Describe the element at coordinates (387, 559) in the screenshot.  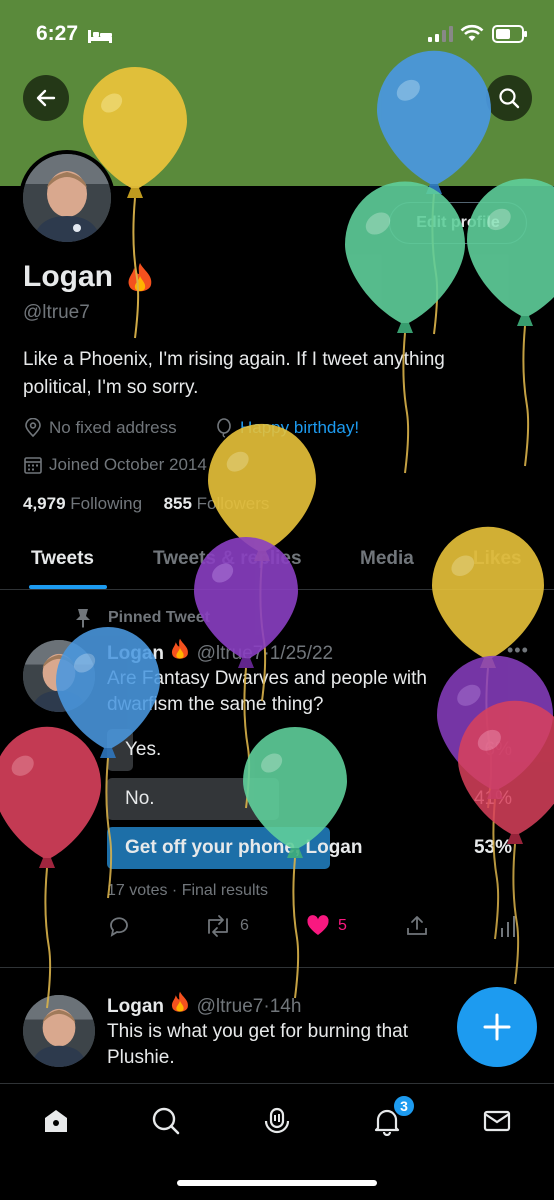
I see `tab-media: Media` at that location.